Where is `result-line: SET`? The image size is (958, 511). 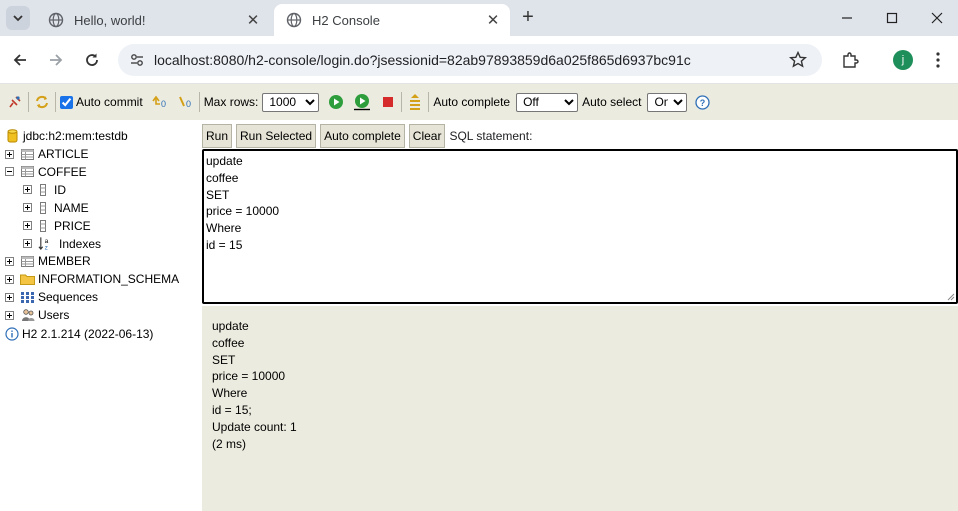
result-line: SET is located at coordinates (224, 359).